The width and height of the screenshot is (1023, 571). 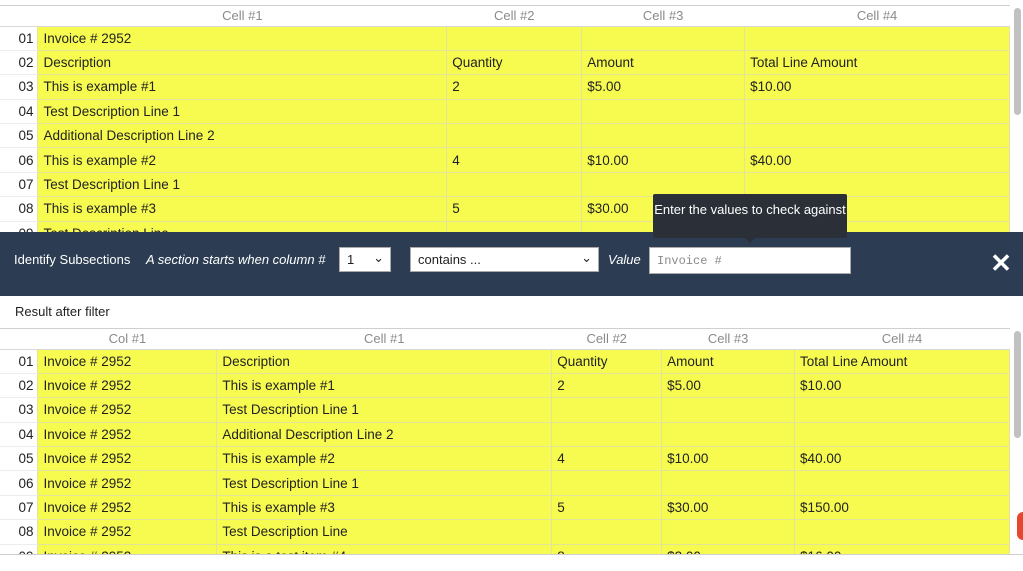 What do you see at coordinates (504, 259) in the screenshot?
I see `condition-select: contains ... ⌄` at bounding box center [504, 259].